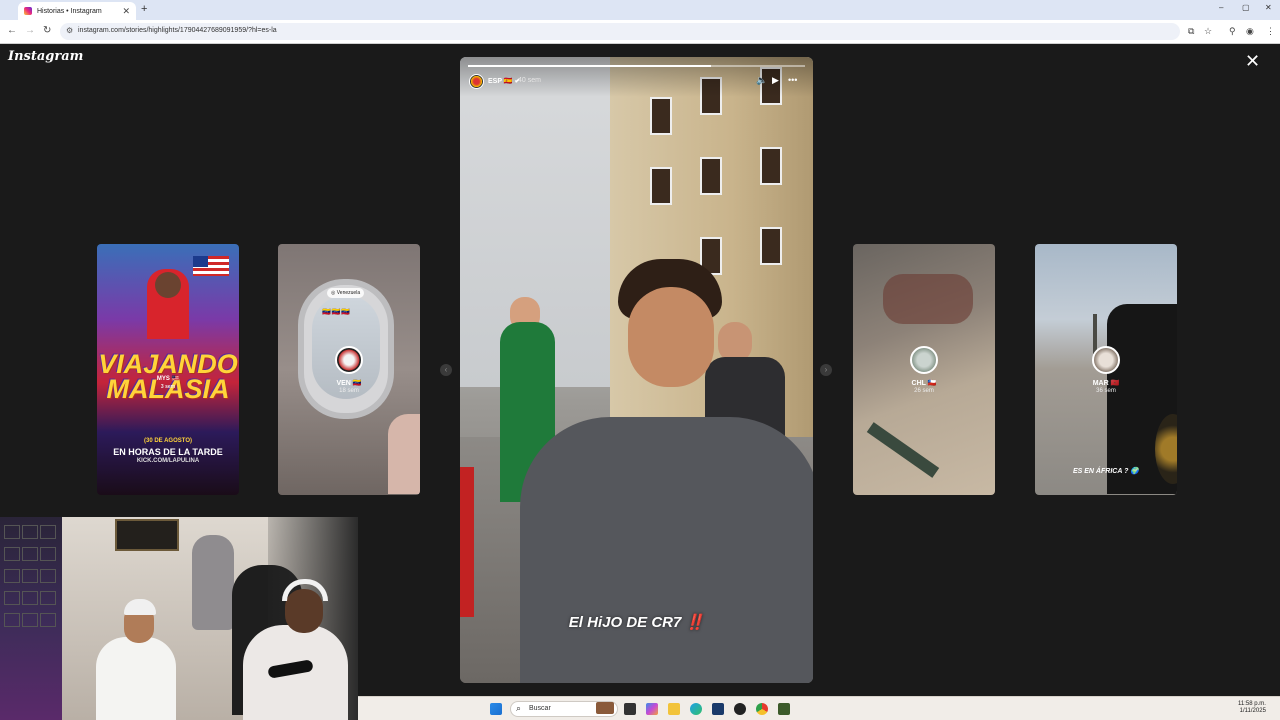 This screenshot has height=720, width=1280. What do you see at coordinates (167, 441) in the screenshot?
I see `story-date-line: (30 DE AGOSTO)` at bounding box center [167, 441].